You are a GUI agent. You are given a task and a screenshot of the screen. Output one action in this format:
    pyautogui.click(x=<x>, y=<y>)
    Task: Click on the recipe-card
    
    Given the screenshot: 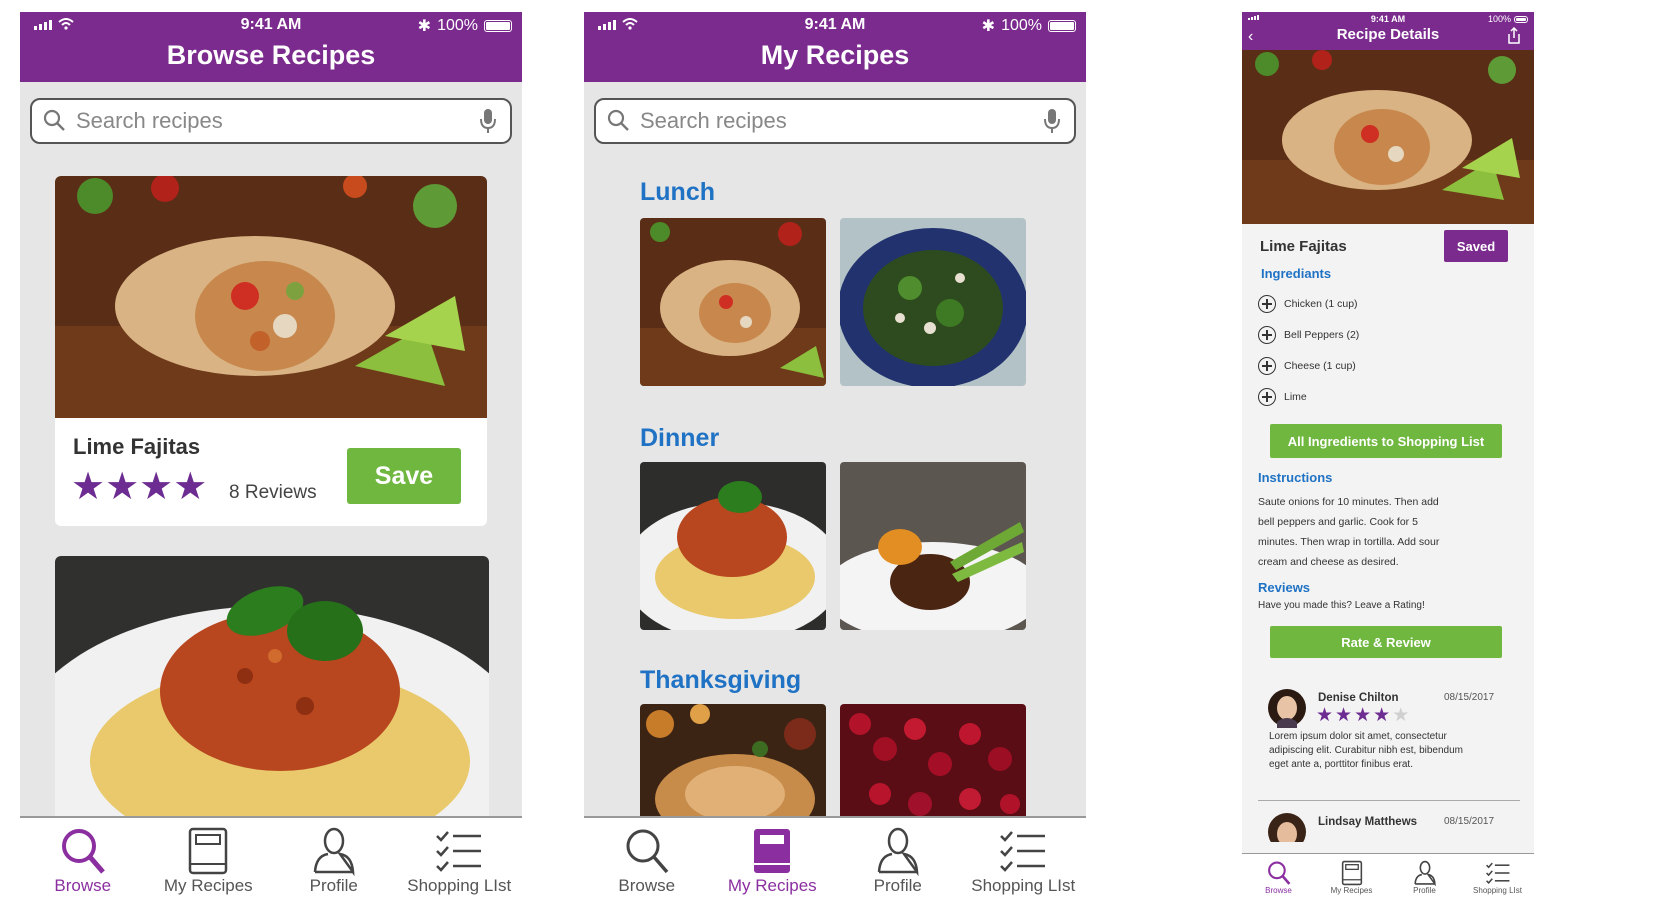 What is the action you would take?
    pyautogui.click(x=272, y=706)
    